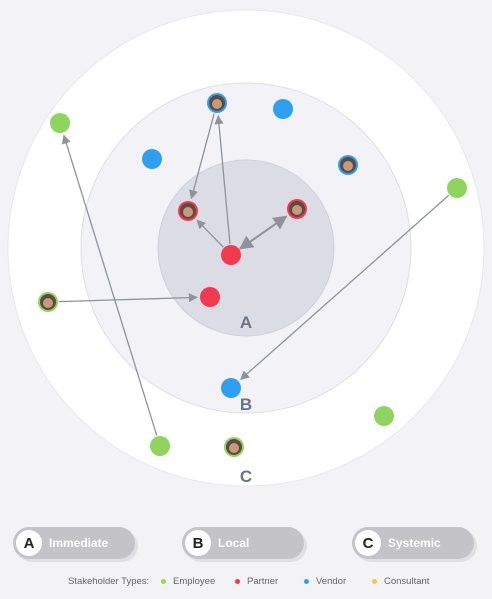  What do you see at coordinates (234, 543) in the screenshot?
I see `ring-b-name: Local` at bounding box center [234, 543].